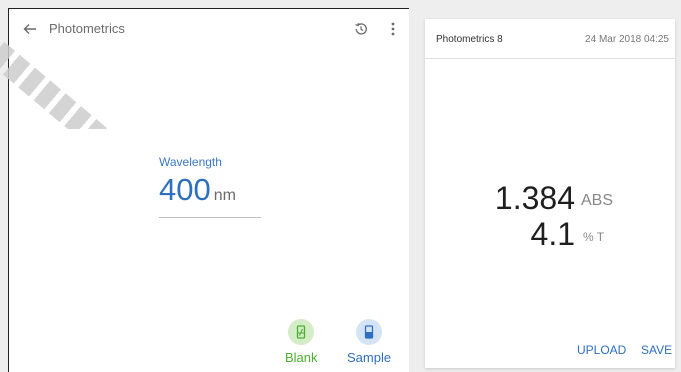  I want to click on wavelength-value: 400 nm, so click(197, 193).